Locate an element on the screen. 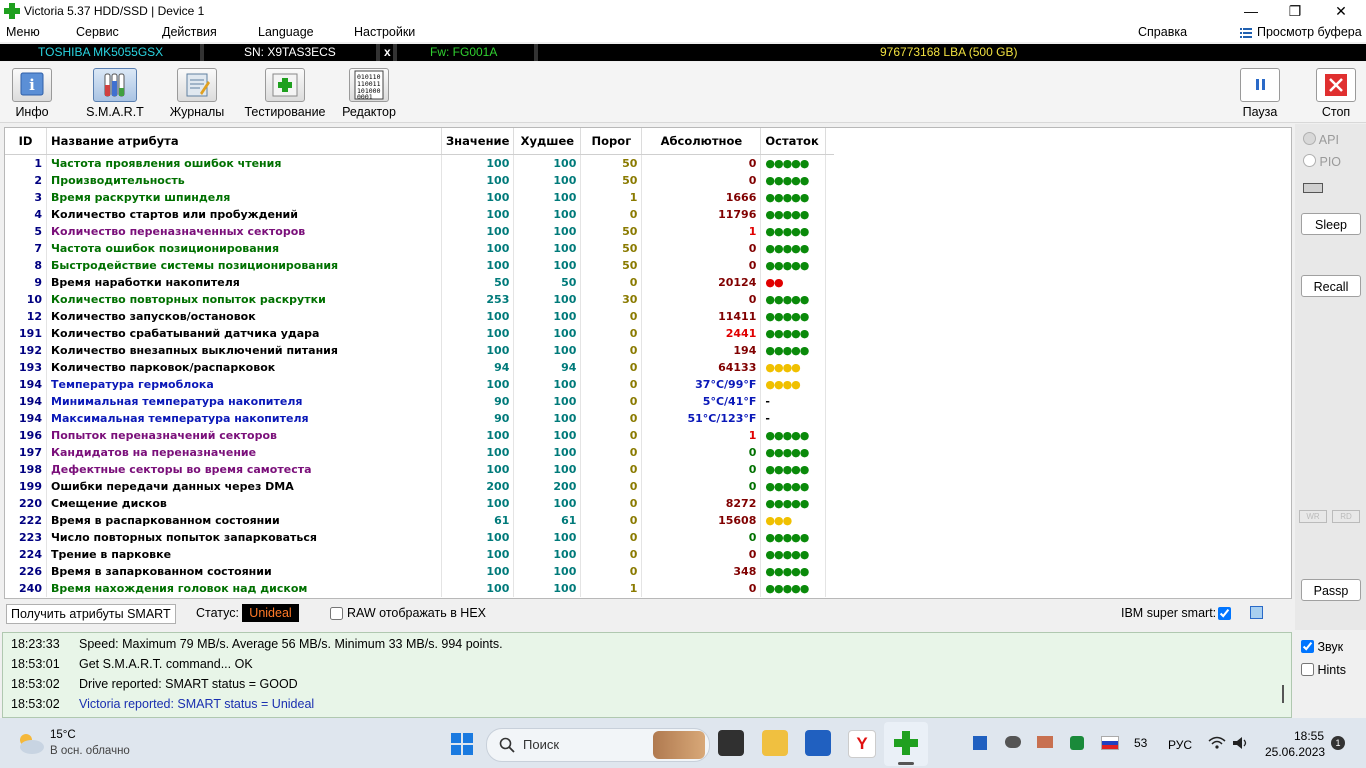 This screenshot has height=768, width=1366. col-value: Значение is located at coordinates (478, 141).